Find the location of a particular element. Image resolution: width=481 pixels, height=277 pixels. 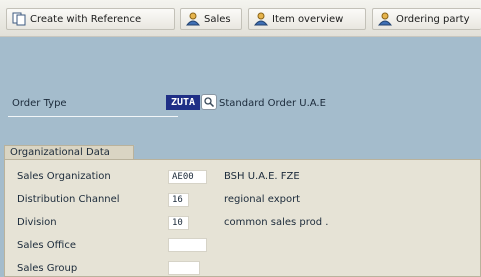

sales-office-input is located at coordinates (187, 245).